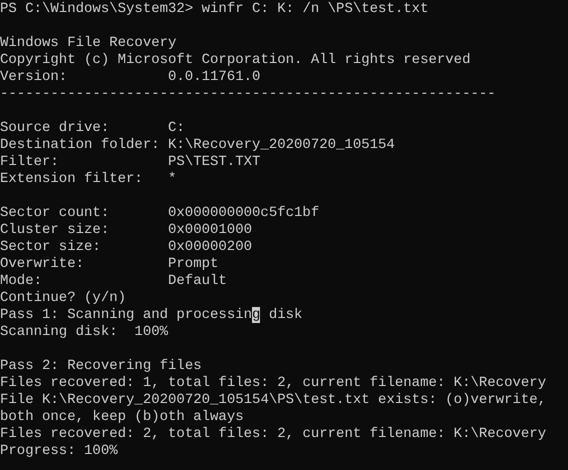  I want to click on field-value: Prompt, so click(193, 264).